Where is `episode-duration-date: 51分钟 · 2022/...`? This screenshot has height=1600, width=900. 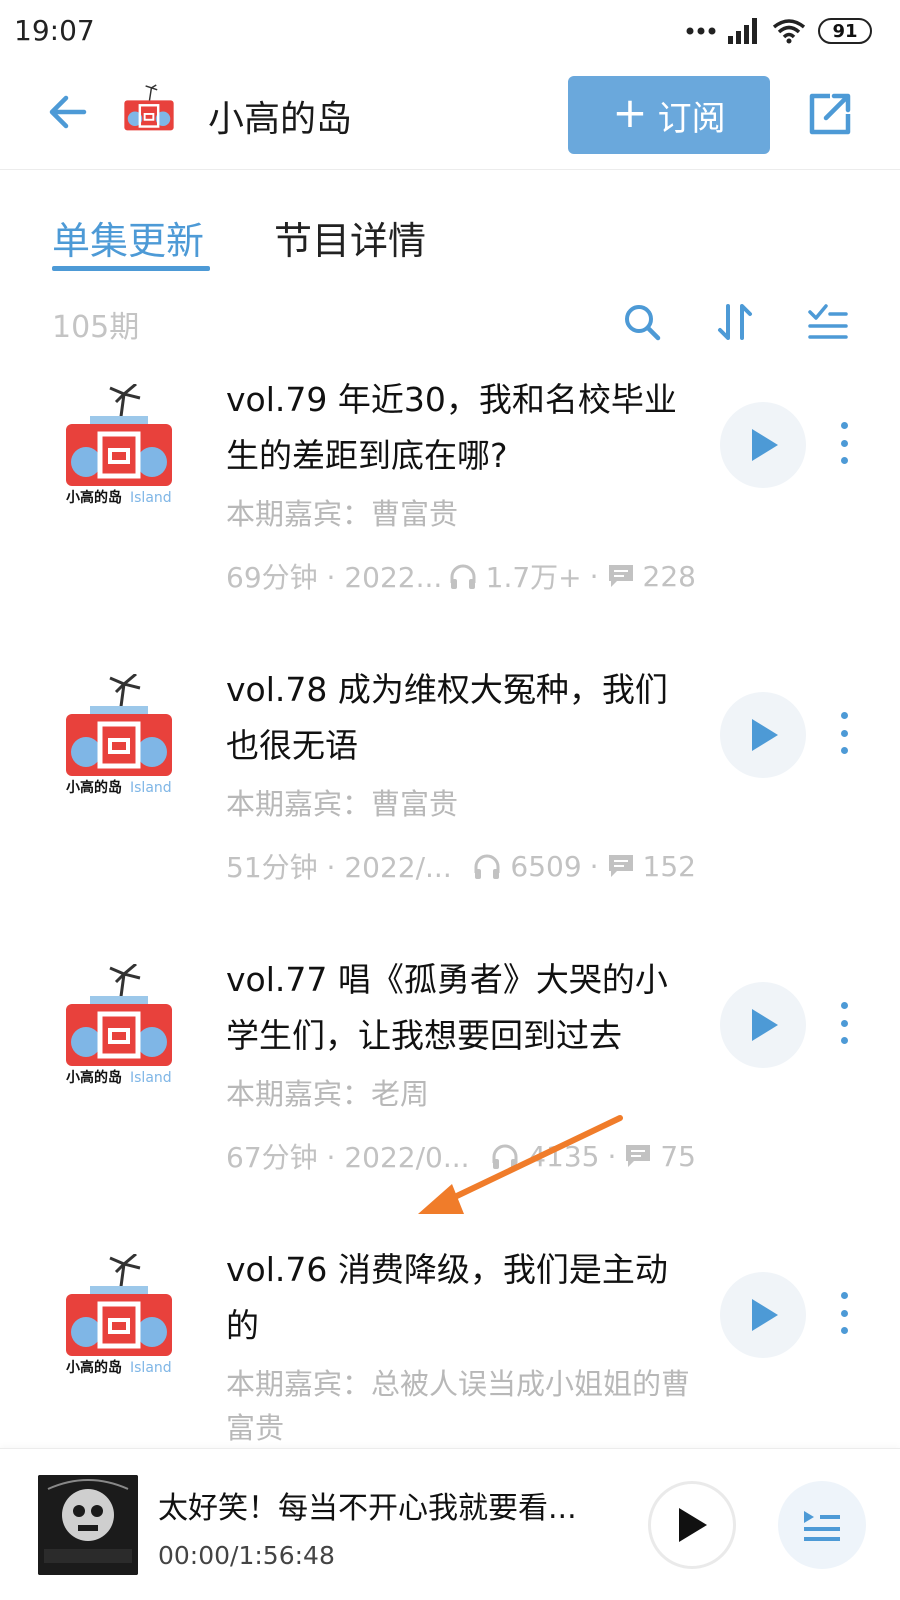
episode-duration-date: 51分钟 · 2022/... is located at coordinates (339, 867).